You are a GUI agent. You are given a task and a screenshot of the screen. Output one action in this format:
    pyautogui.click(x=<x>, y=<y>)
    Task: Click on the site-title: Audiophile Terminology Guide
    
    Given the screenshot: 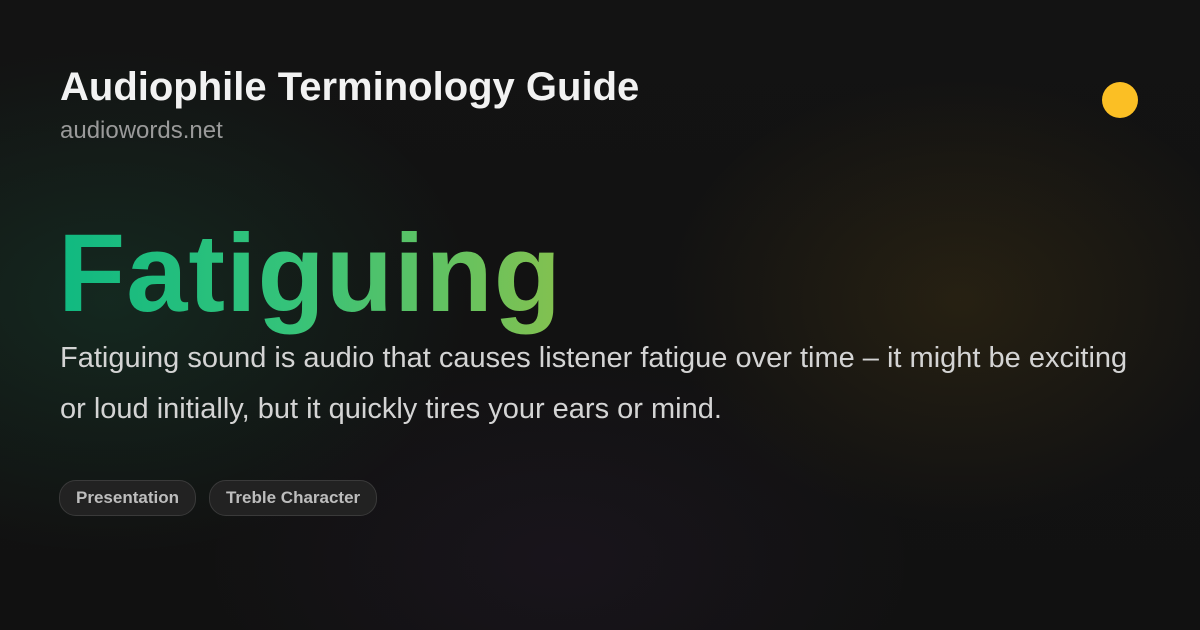 What is the action you would take?
    pyautogui.click(x=350, y=87)
    